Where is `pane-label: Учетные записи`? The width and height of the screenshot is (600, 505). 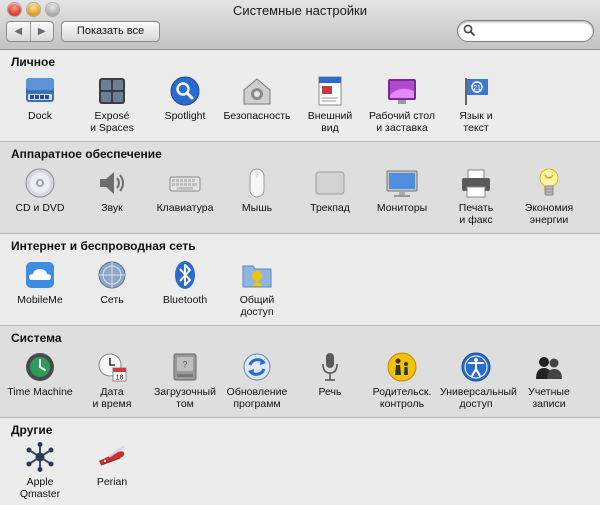 pane-label: Учетные записи is located at coordinates (549, 398).